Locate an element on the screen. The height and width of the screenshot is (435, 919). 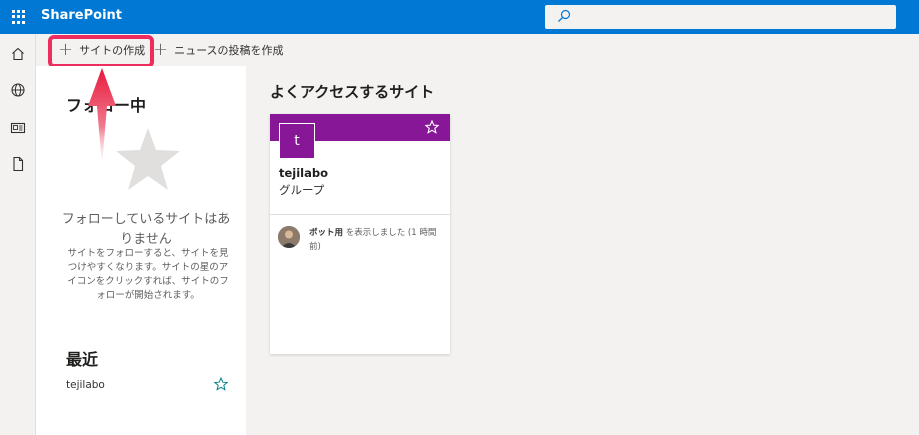
site-card: t tejilabo グループ ボット用 を表示しました (1 時間前) is located at coordinates (360, 234).